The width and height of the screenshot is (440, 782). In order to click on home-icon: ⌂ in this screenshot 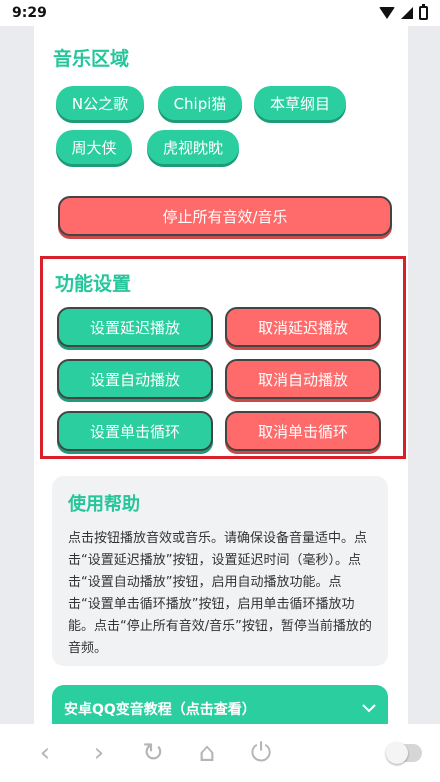, I will do `click(207, 753)`.